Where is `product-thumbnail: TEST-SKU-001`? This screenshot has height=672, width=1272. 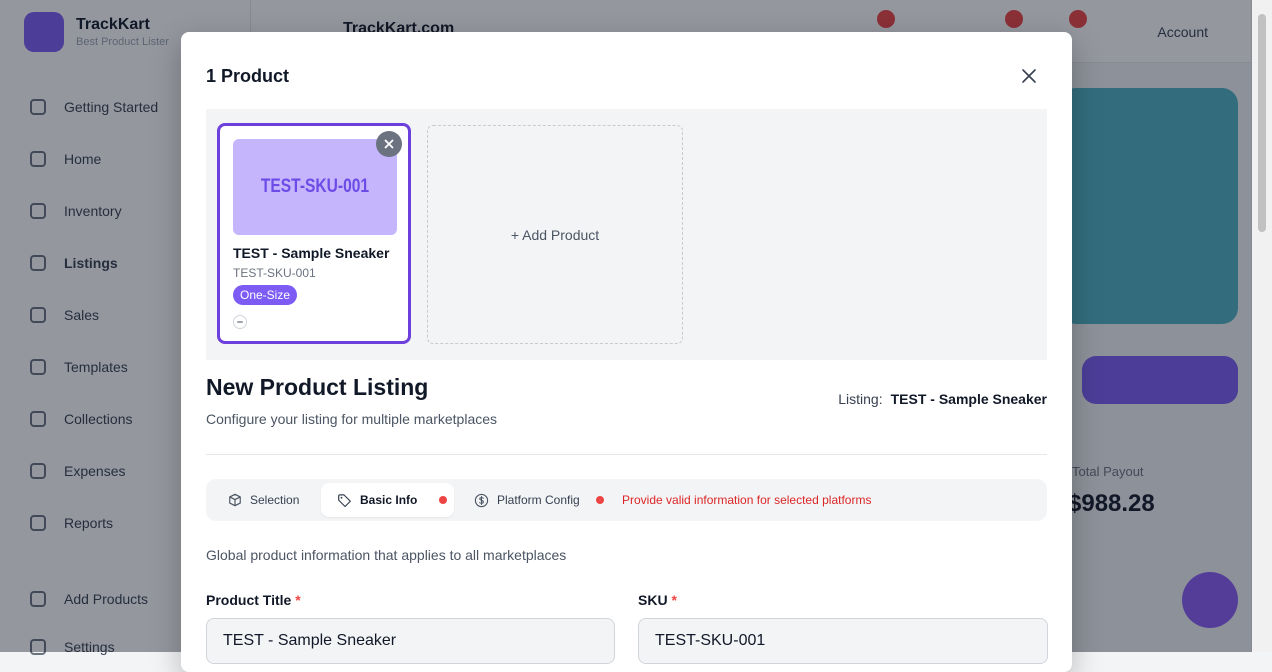 product-thumbnail: TEST-SKU-001 is located at coordinates (315, 187).